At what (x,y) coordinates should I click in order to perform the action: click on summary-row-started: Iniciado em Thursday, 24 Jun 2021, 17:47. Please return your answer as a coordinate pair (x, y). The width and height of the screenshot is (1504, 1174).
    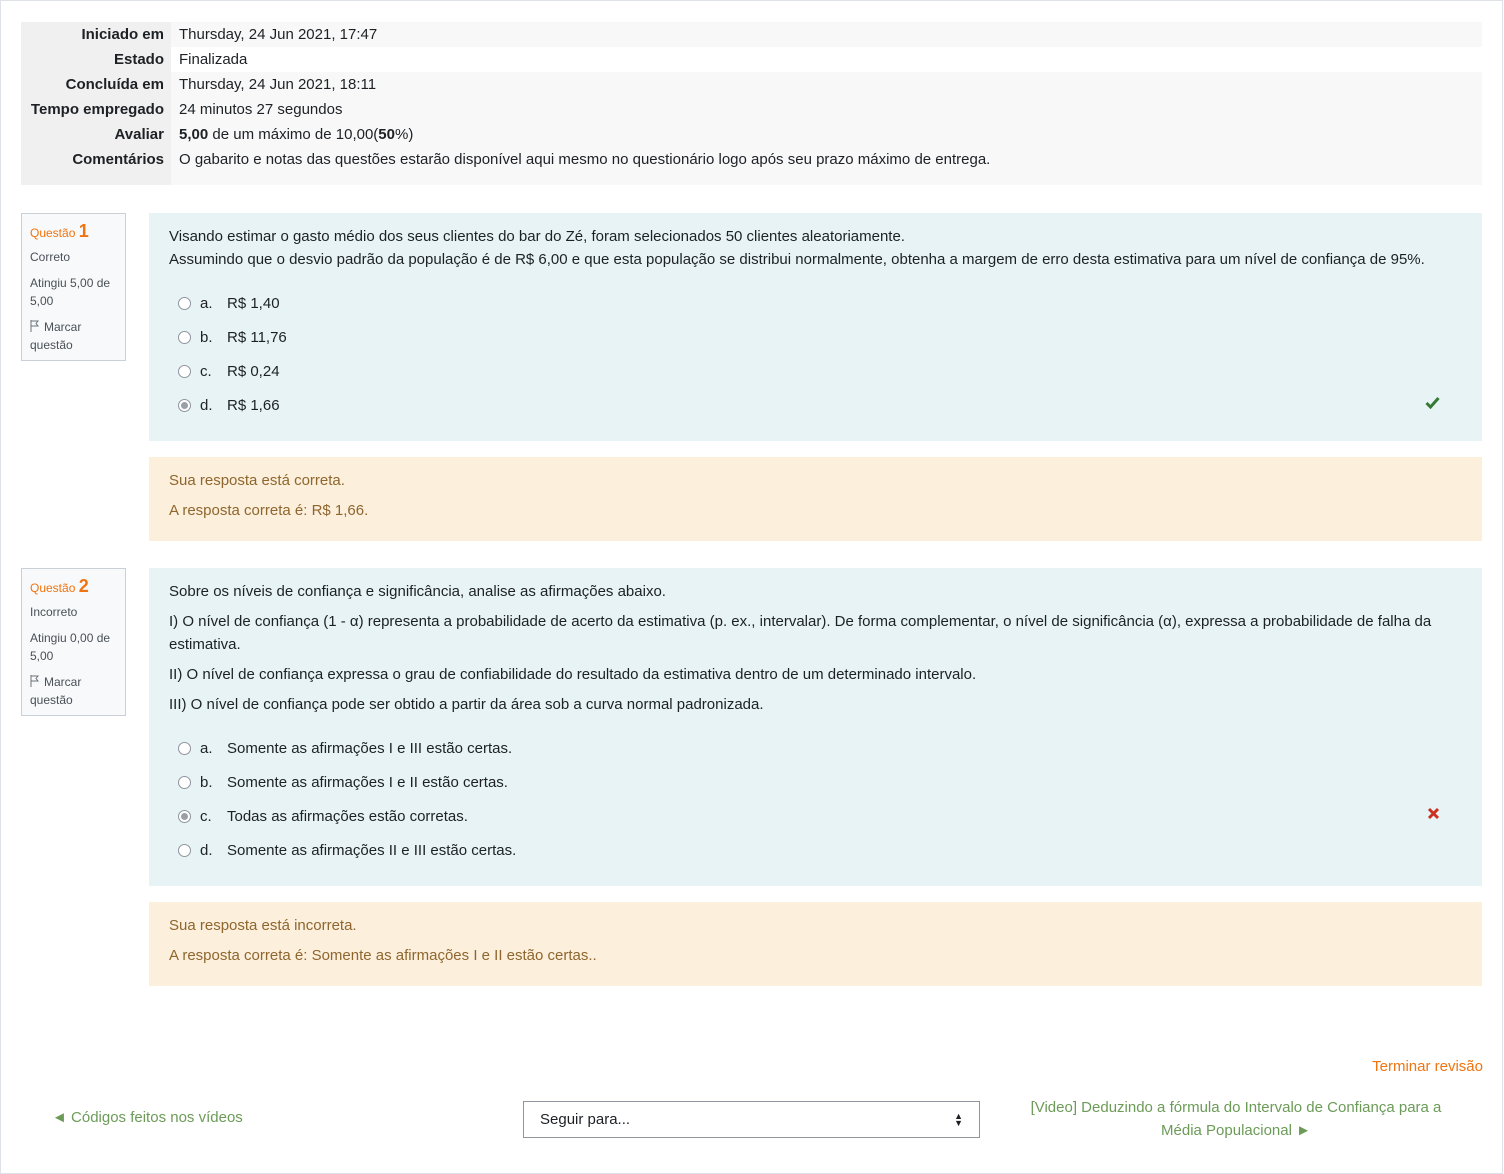
    Looking at the image, I should click on (751, 34).